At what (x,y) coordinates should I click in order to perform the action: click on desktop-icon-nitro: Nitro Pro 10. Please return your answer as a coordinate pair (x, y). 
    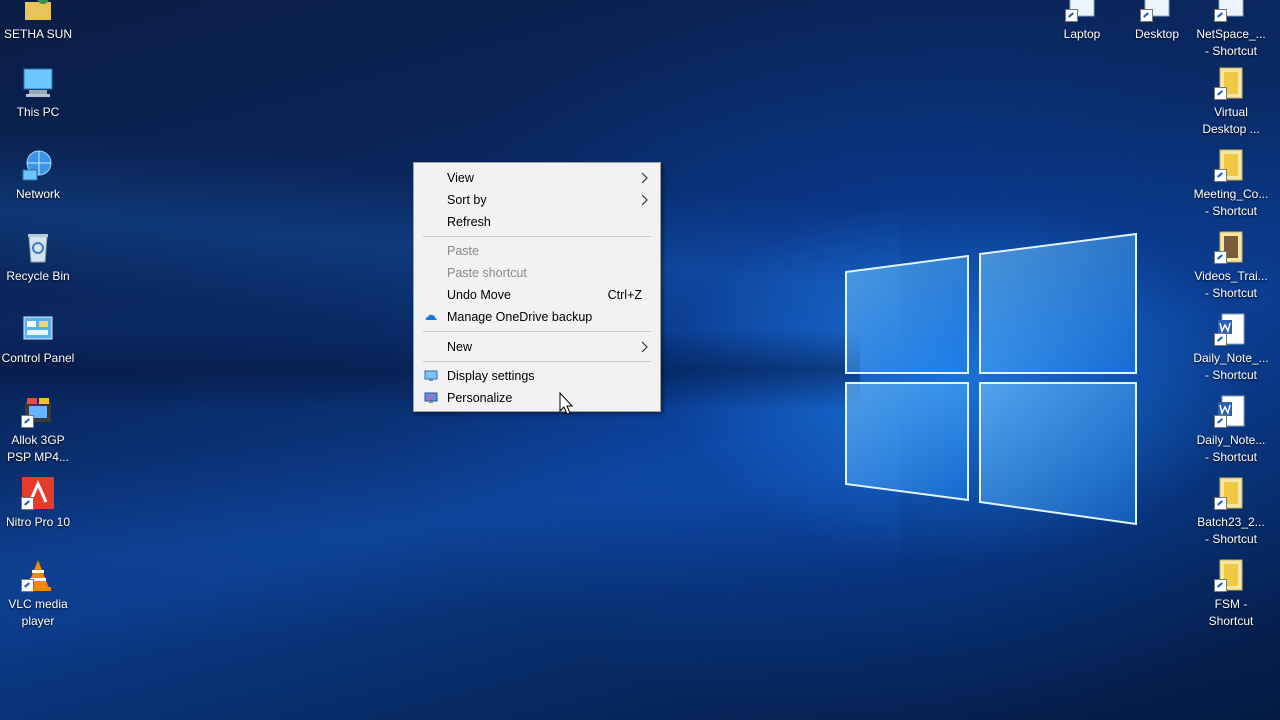
    Looking at the image, I should click on (38, 503).